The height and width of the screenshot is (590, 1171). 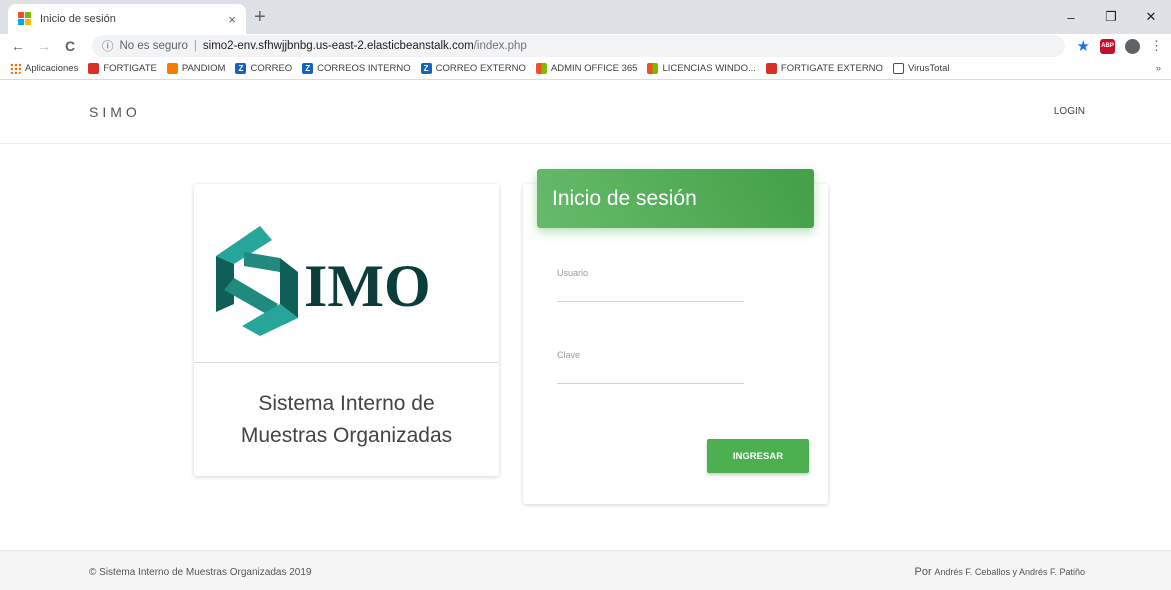 What do you see at coordinates (346, 435) in the screenshot?
I see `caption-line-2: Muestras Organizadas` at bounding box center [346, 435].